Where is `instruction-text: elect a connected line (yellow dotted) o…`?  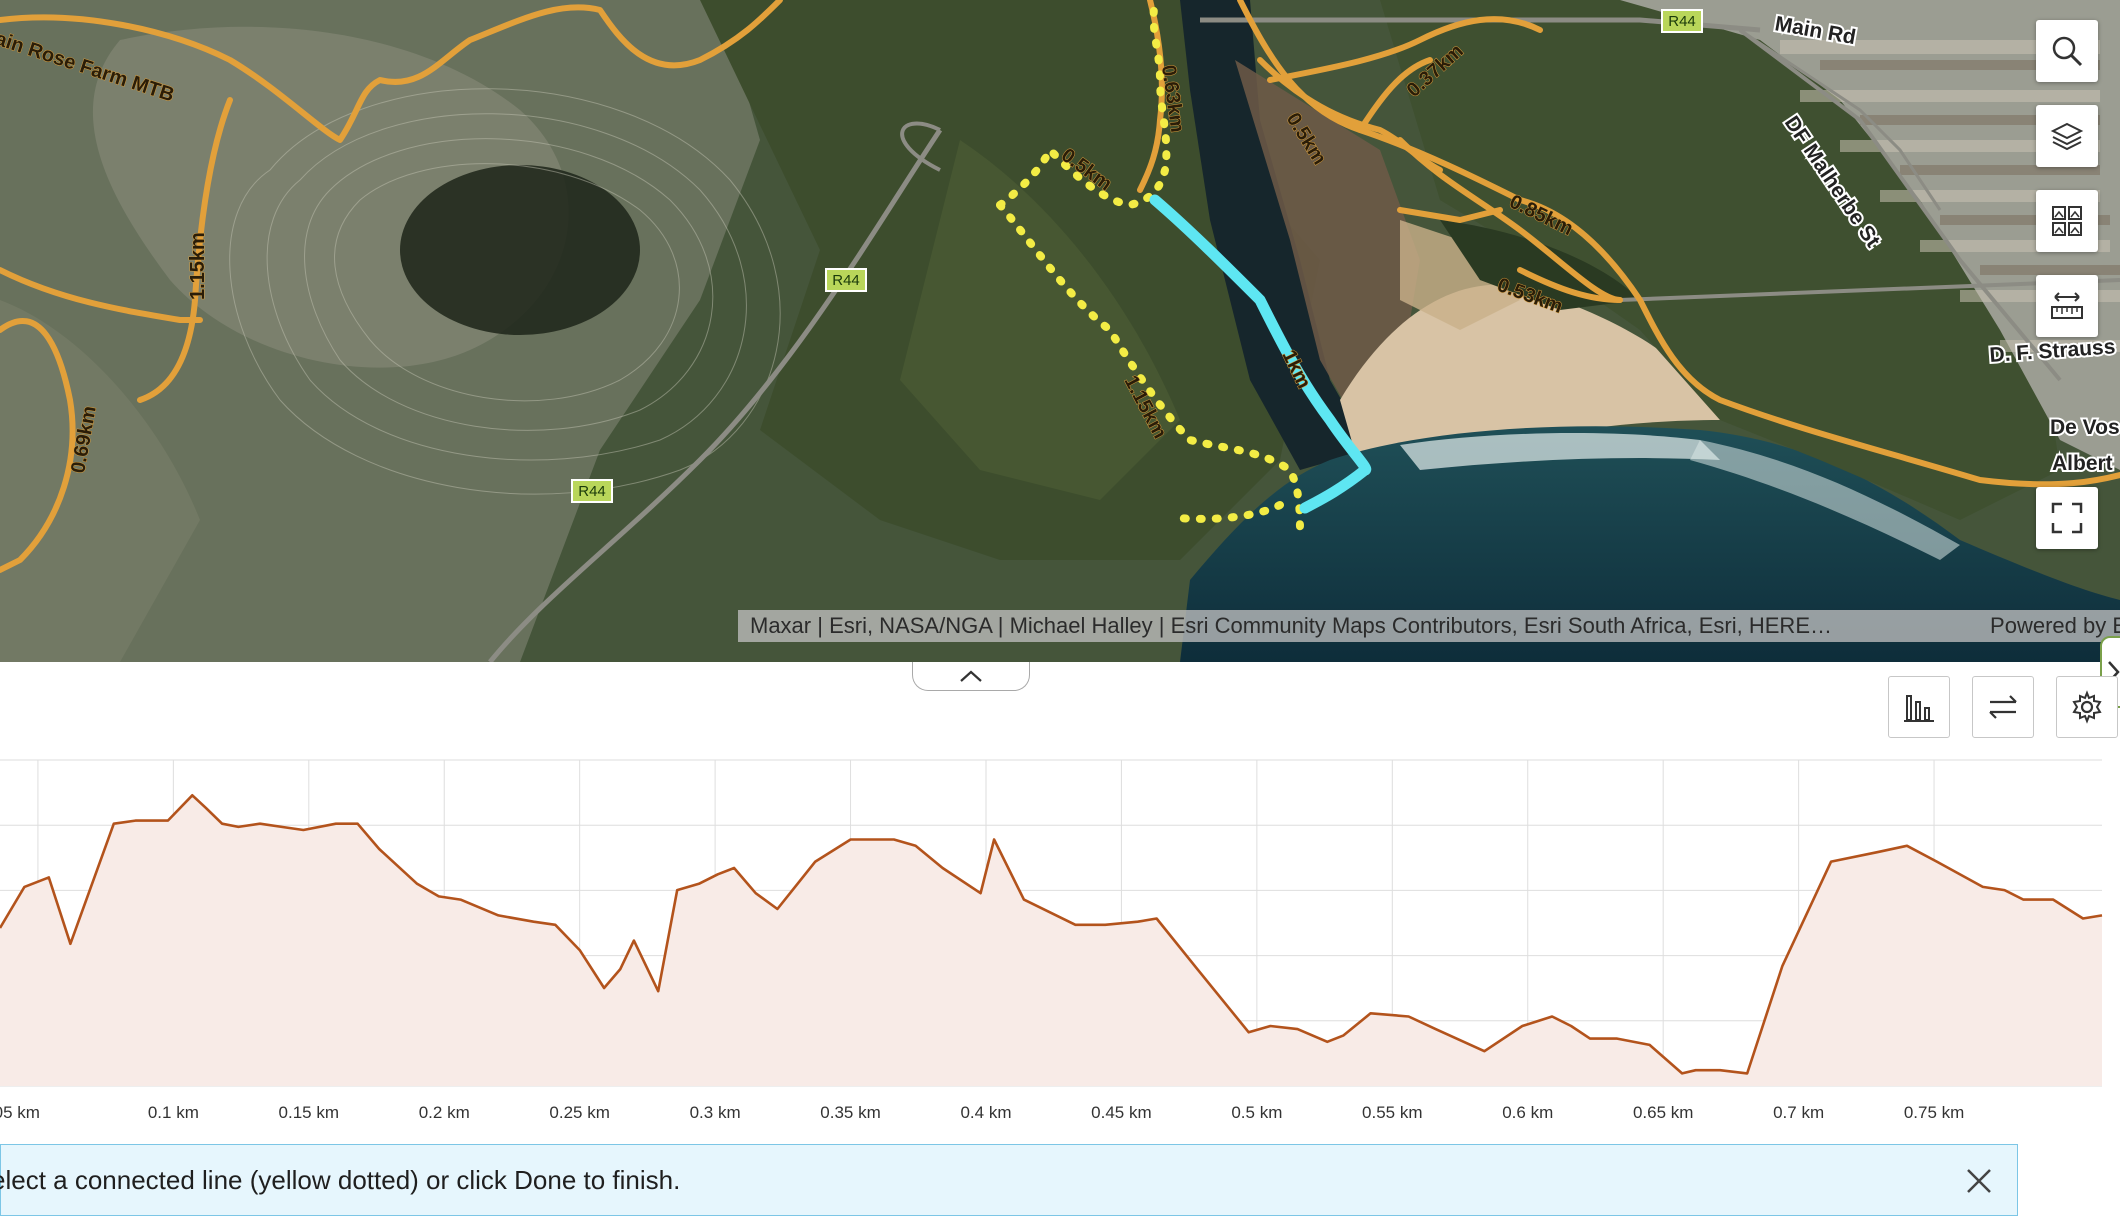 instruction-text: elect a connected line (yellow dotted) o… is located at coordinates (340, 1180).